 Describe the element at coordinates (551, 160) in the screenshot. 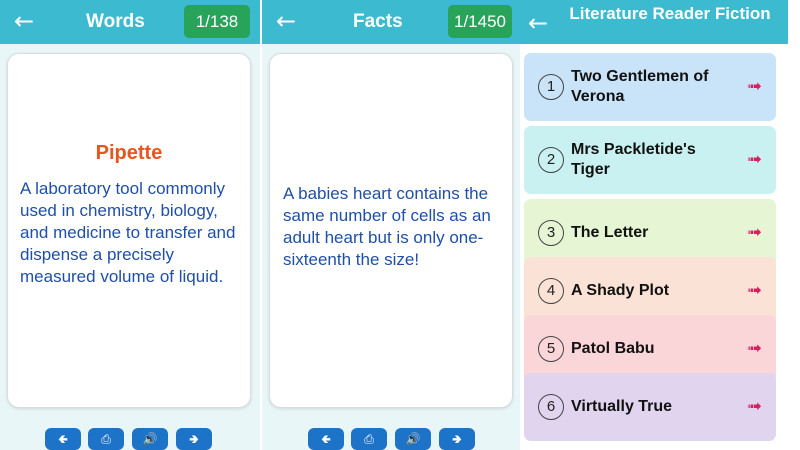

I see `chapter-number: 2` at that location.